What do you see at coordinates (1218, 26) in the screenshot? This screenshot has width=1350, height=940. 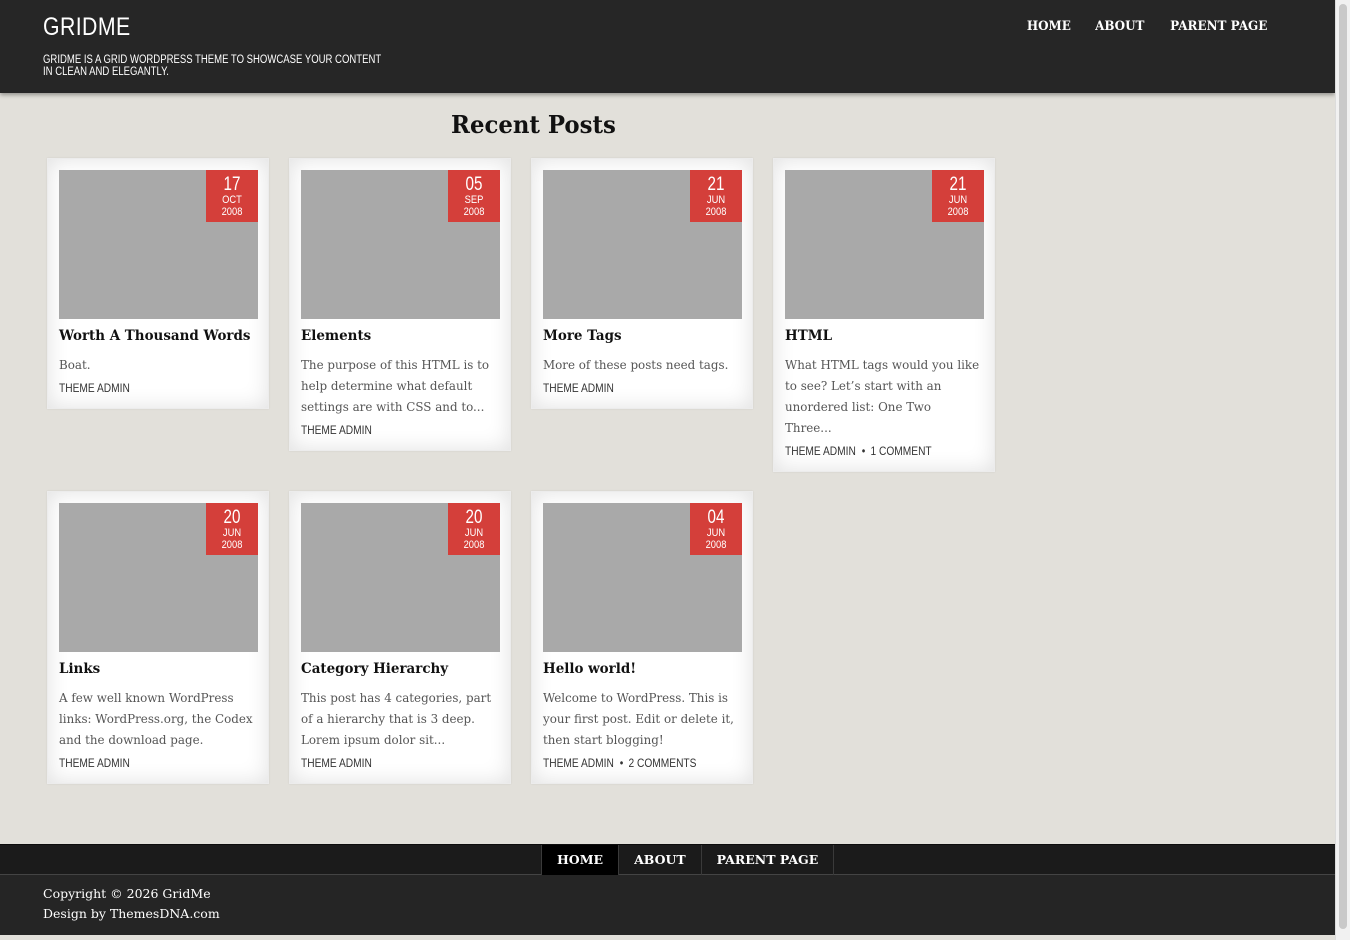 I see `nav-parent-page: PARENT PAGE` at bounding box center [1218, 26].